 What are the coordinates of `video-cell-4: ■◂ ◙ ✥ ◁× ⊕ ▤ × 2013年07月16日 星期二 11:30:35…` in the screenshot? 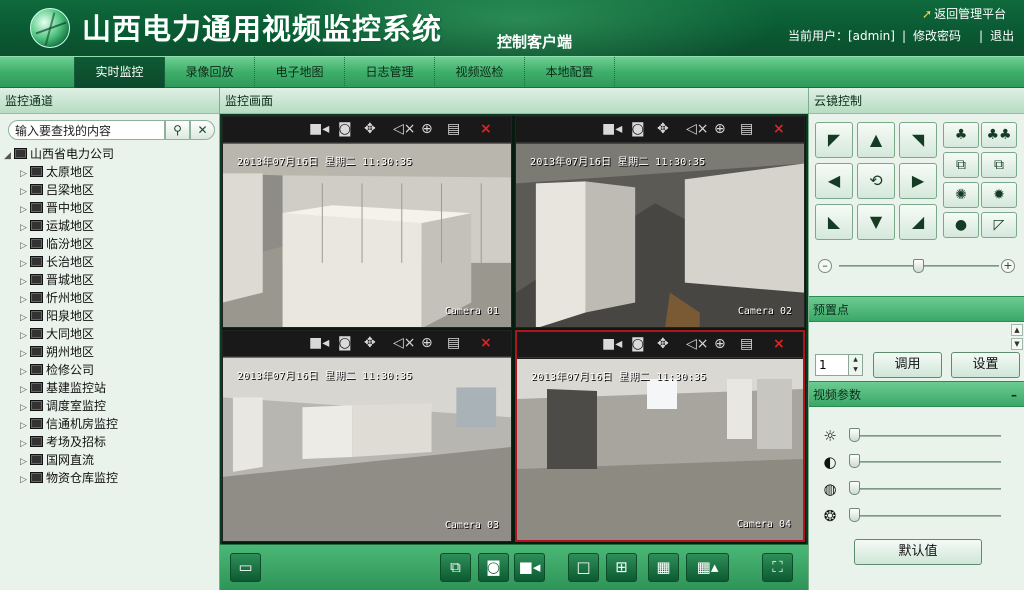 It's located at (660, 436).